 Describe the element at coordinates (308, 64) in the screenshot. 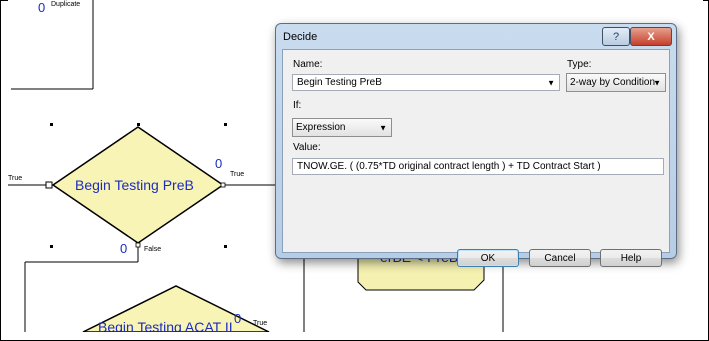

I see `name-label: Name:` at that location.